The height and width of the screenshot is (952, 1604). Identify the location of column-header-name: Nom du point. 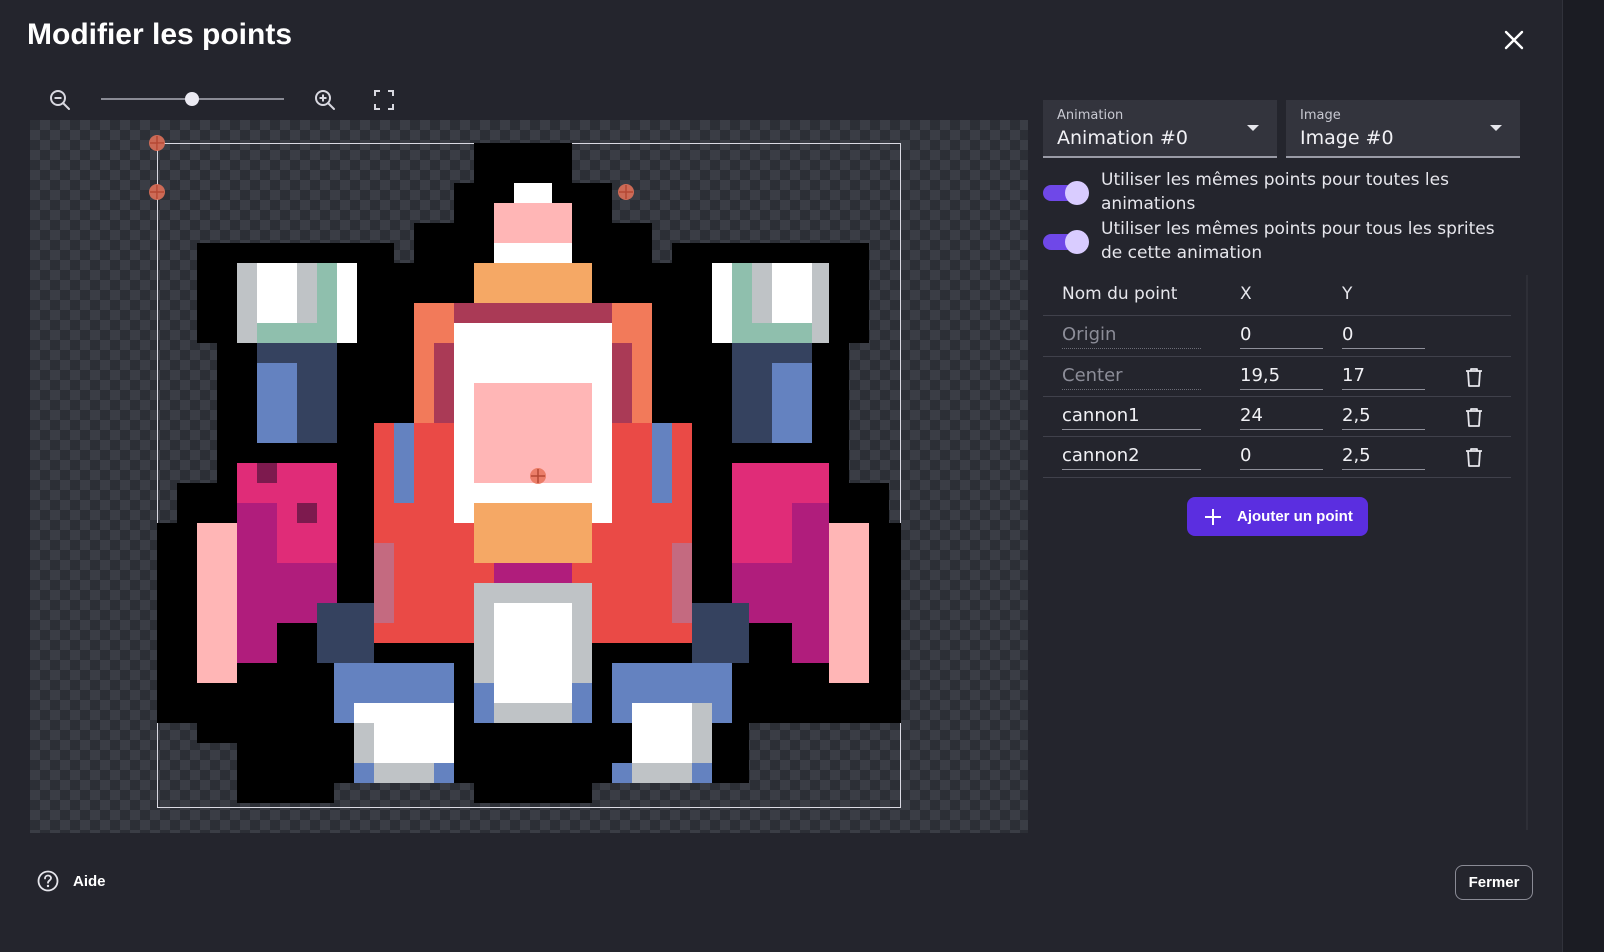
(1120, 294).